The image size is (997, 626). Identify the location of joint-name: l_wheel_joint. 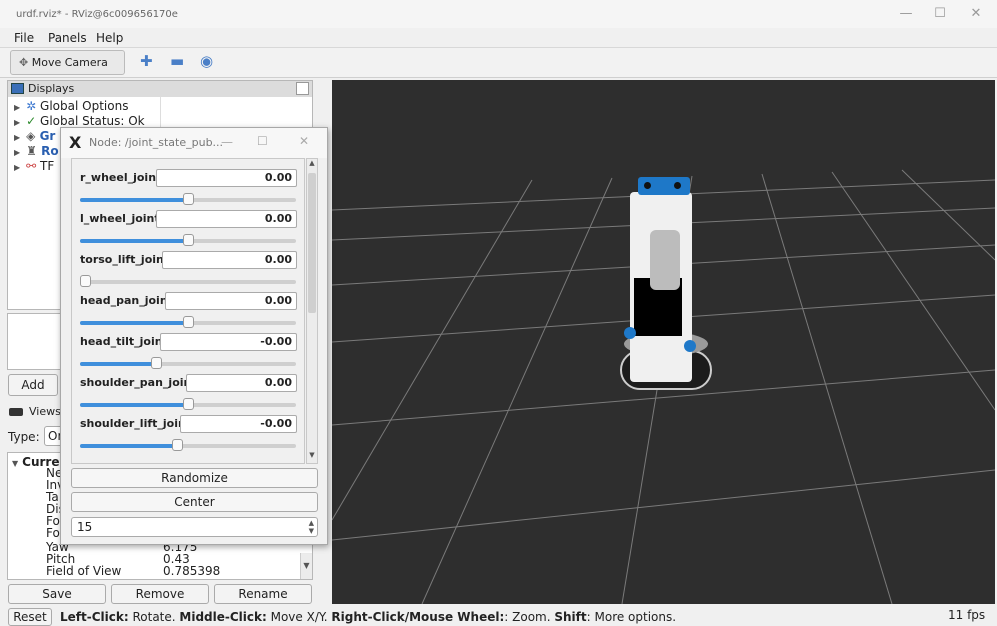
(120, 218).